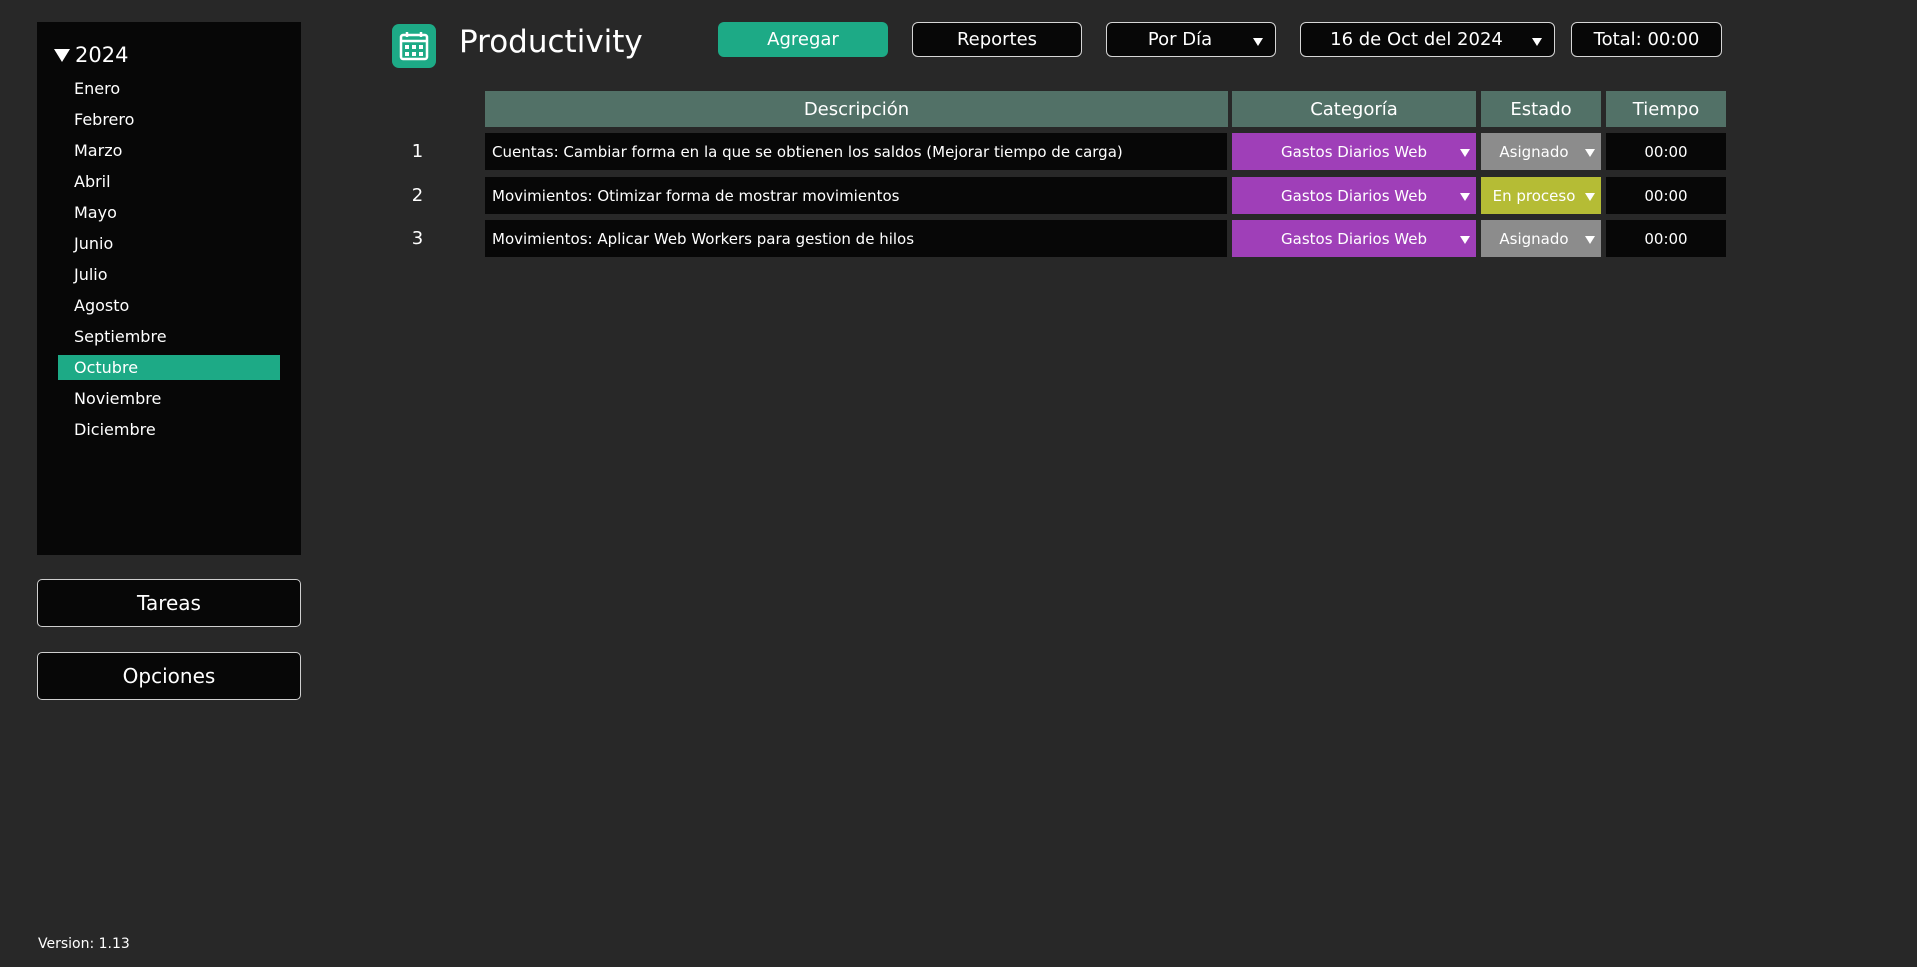 The height and width of the screenshot is (967, 1917). What do you see at coordinates (169, 88) in the screenshot?
I see `month-item: Enero` at bounding box center [169, 88].